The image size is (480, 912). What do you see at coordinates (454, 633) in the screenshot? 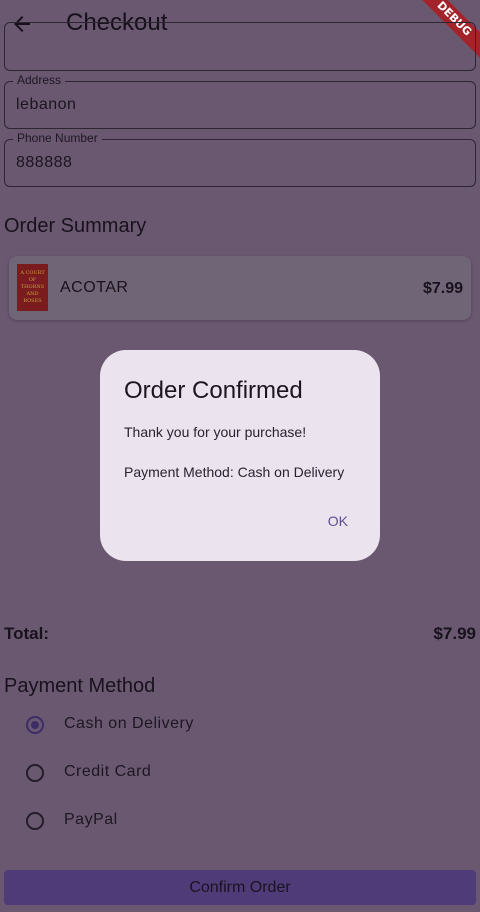
I see `total-value: $7.99` at bounding box center [454, 633].